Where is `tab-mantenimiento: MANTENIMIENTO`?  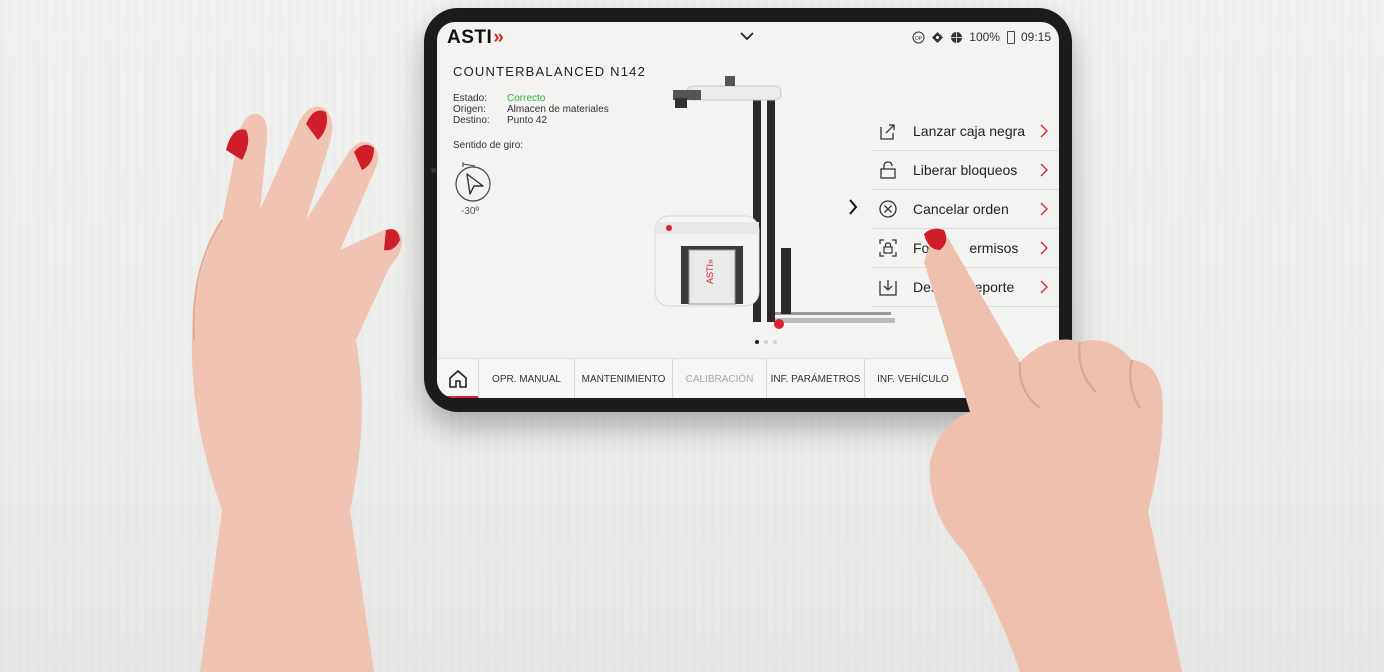 tab-mantenimiento: MANTENIMIENTO is located at coordinates (624, 378).